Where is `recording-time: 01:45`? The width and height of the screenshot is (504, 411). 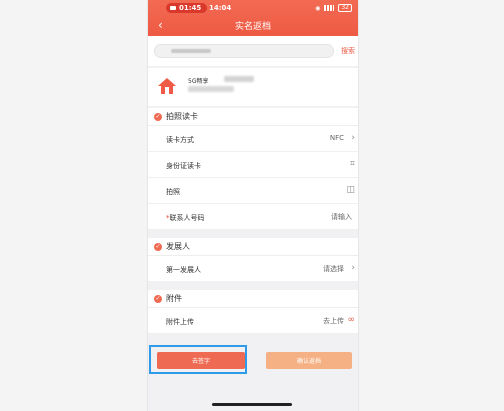 recording-time: 01:45 is located at coordinates (190, 8).